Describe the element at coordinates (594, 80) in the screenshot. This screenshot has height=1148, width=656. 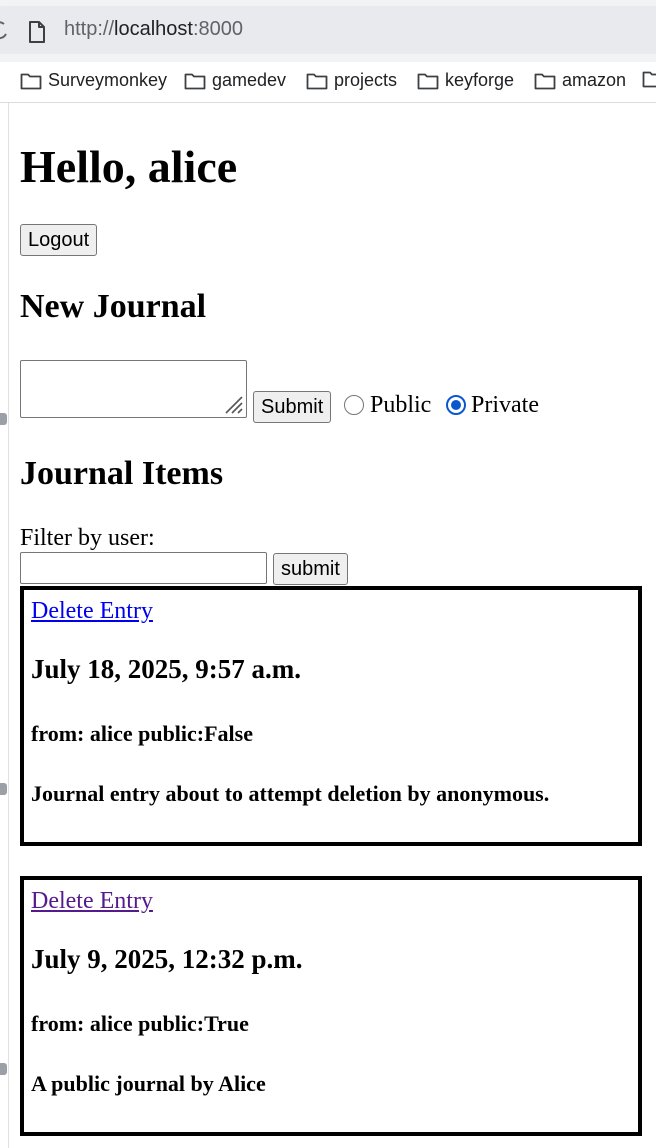
I see `bookmark-label: amazon` at that location.